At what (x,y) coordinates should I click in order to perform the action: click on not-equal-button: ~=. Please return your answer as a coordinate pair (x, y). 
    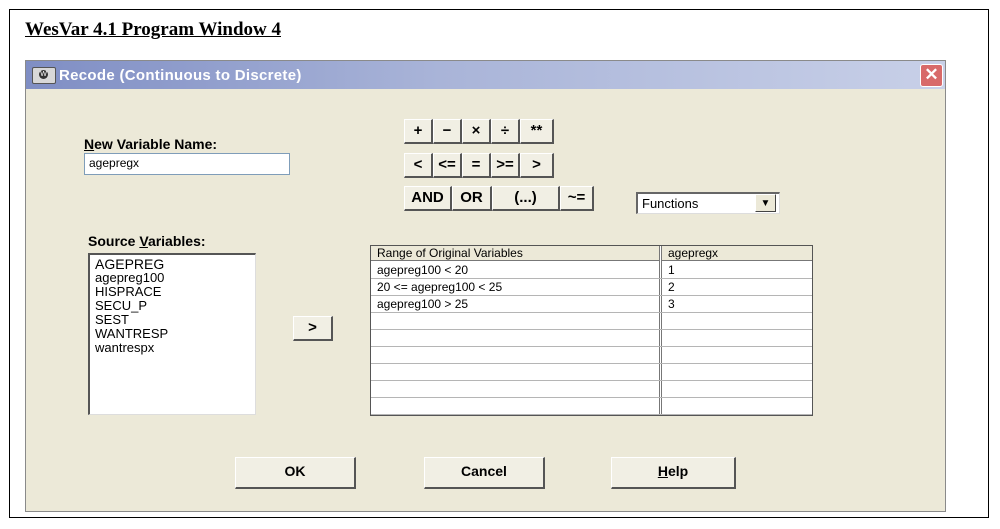
    Looking at the image, I should click on (577, 198).